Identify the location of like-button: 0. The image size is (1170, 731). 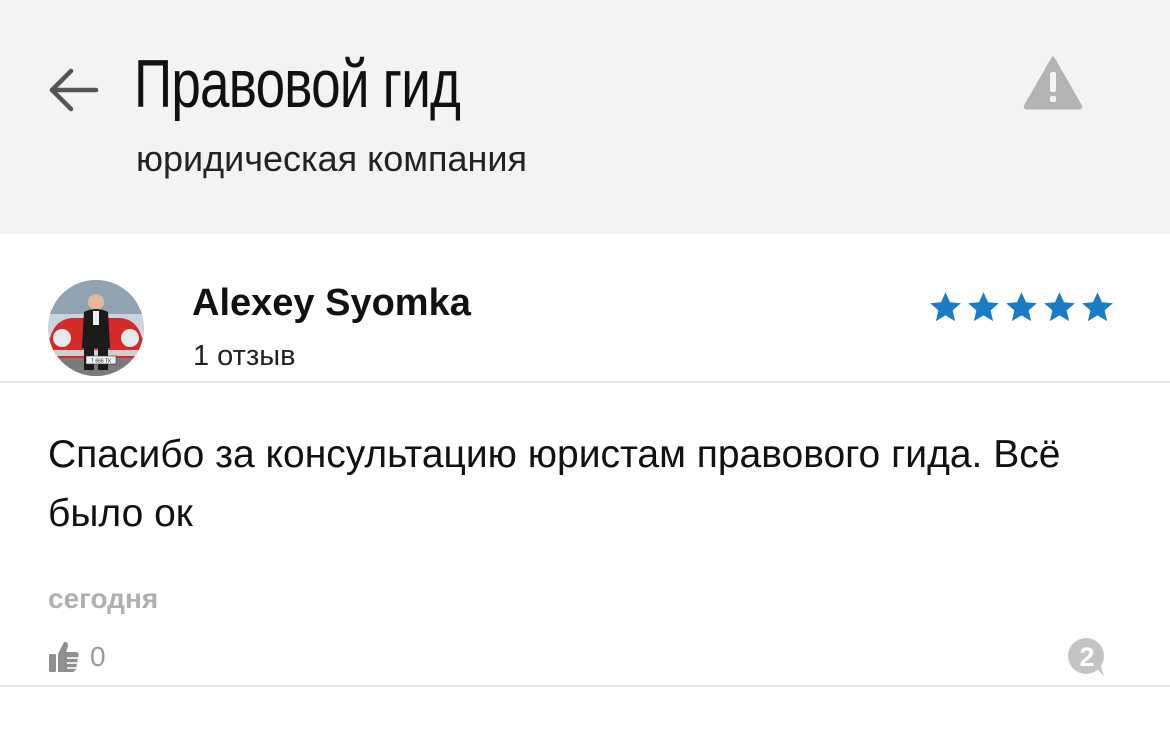
(77, 657).